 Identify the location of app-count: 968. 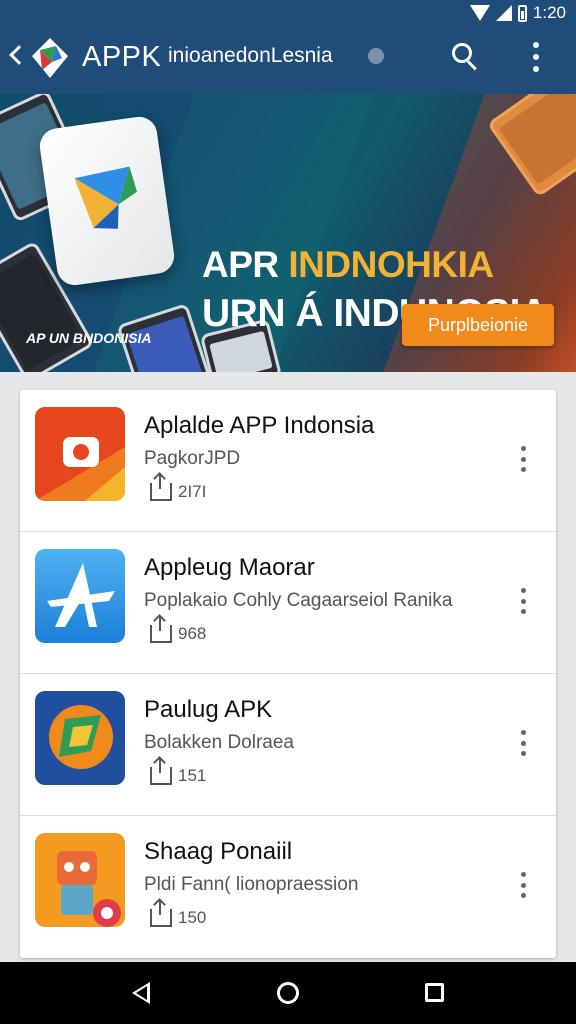
(192, 633).